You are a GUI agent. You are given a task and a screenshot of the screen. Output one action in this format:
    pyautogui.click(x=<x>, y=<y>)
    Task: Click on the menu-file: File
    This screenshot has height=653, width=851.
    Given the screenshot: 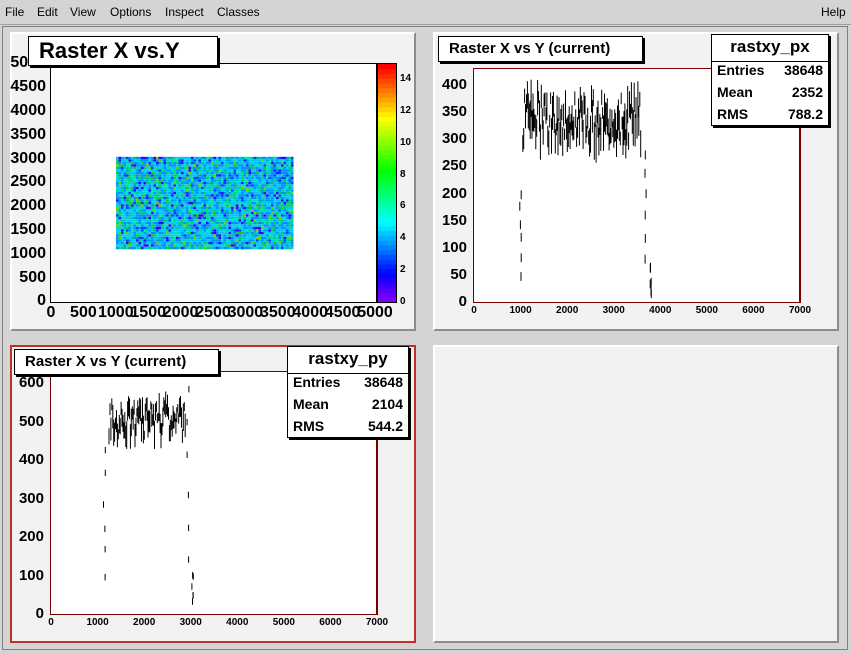 What is the action you would take?
    pyautogui.click(x=14, y=12)
    